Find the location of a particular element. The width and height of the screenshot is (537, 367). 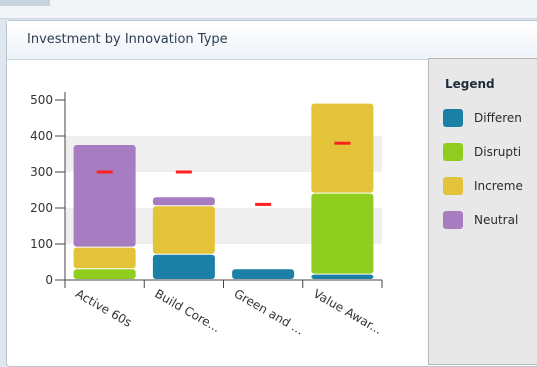

y-tick-label: 300 is located at coordinates (41, 172).